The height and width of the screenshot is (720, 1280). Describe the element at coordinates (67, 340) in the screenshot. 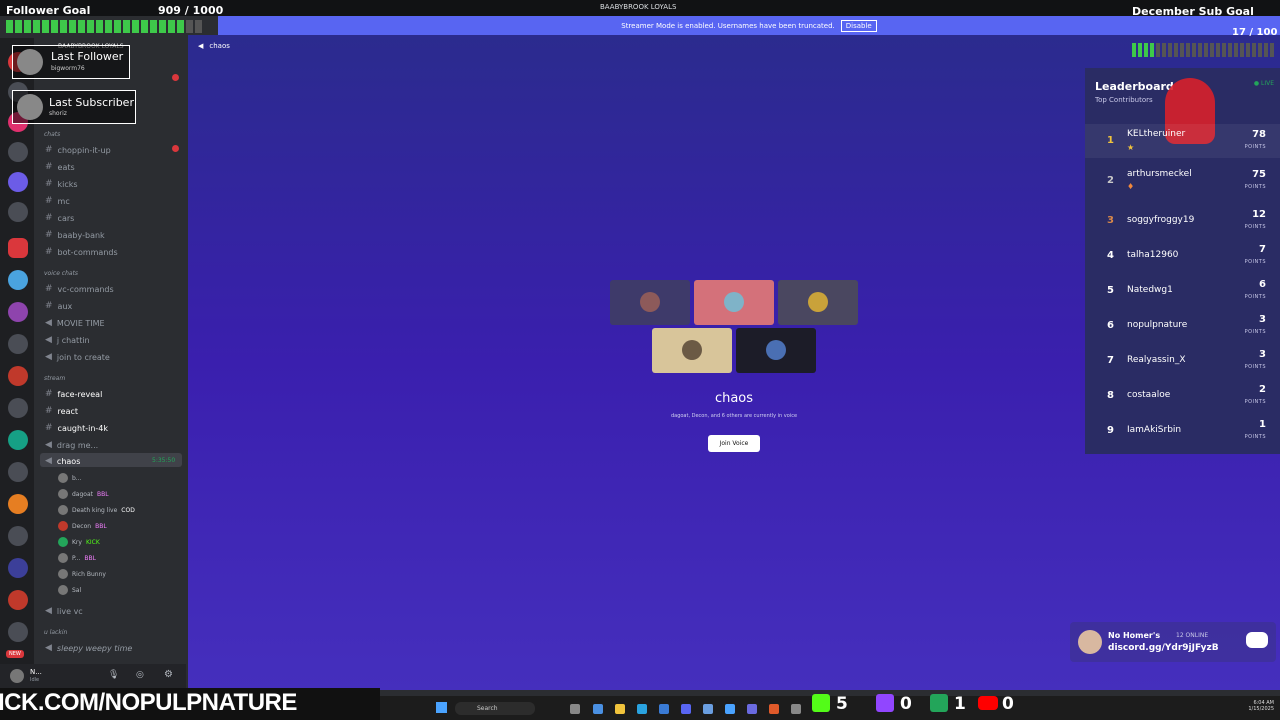

I see `channel-j-chattin: ◀ j chattin` at that location.